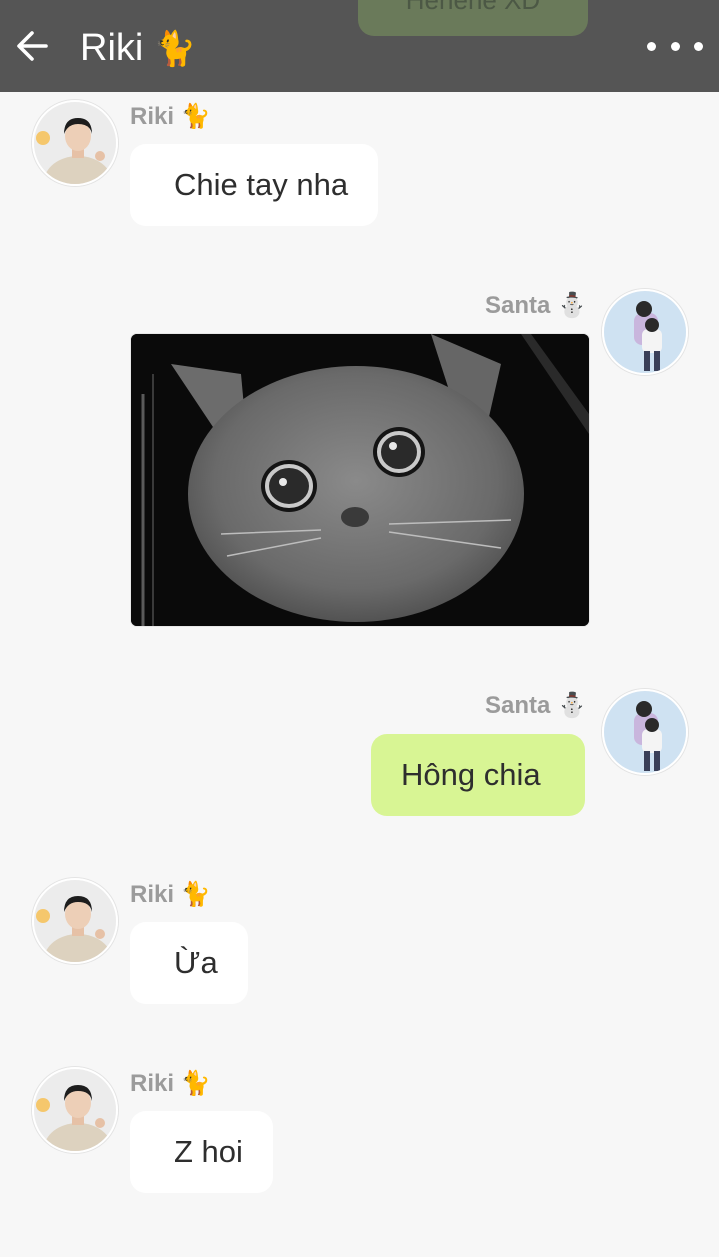 The image size is (719, 1257). I want to click on arrow-left-icon, so click(32, 46).